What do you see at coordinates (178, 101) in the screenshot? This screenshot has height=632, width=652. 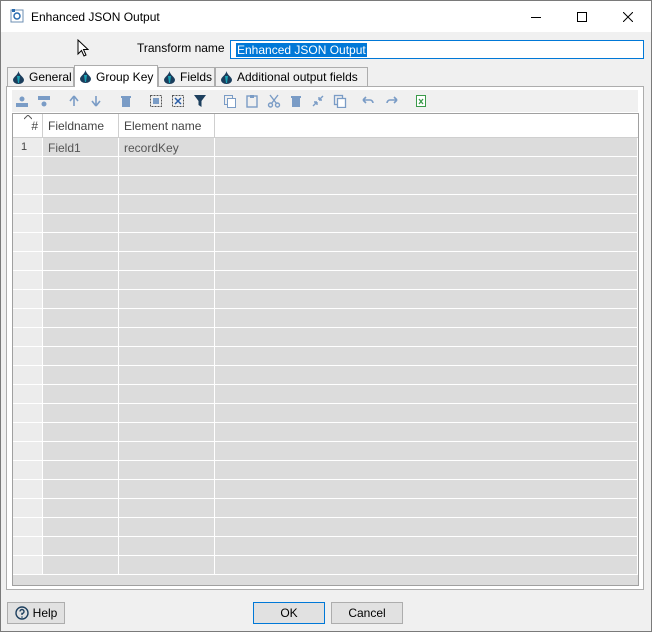 I see `clear-selection-icon` at bounding box center [178, 101].